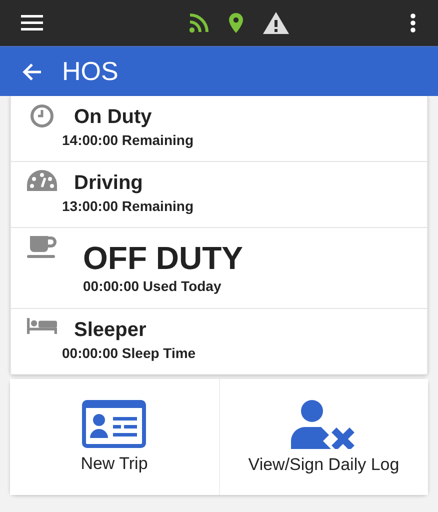 Image resolution: width=438 pixels, height=512 pixels. Describe the element at coordinates (32, 71) in the screenshot. I see `back-arrow-icon` at that location.